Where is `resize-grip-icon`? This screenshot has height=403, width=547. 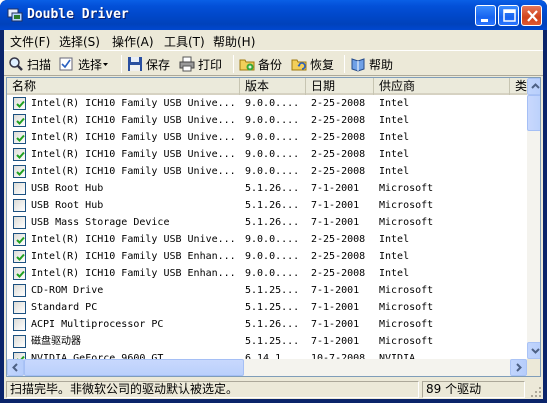 resize-grip-icon is located at coordinates (535, 391).